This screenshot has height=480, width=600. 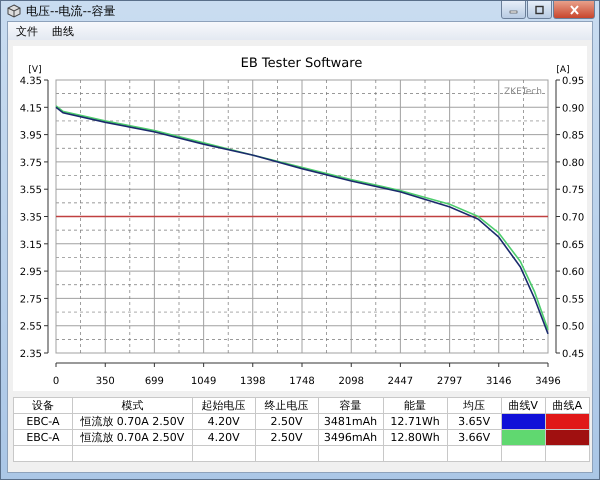 I want to click on axis-tick-label: 4.15, so click(x=31, y=108).